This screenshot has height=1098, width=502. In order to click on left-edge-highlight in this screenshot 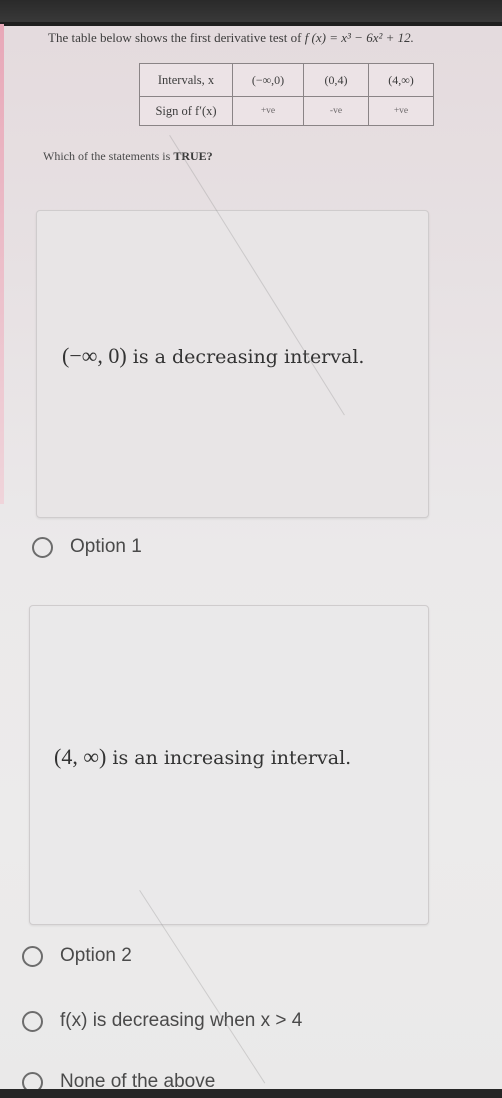, I will do `click(2, 264)`.